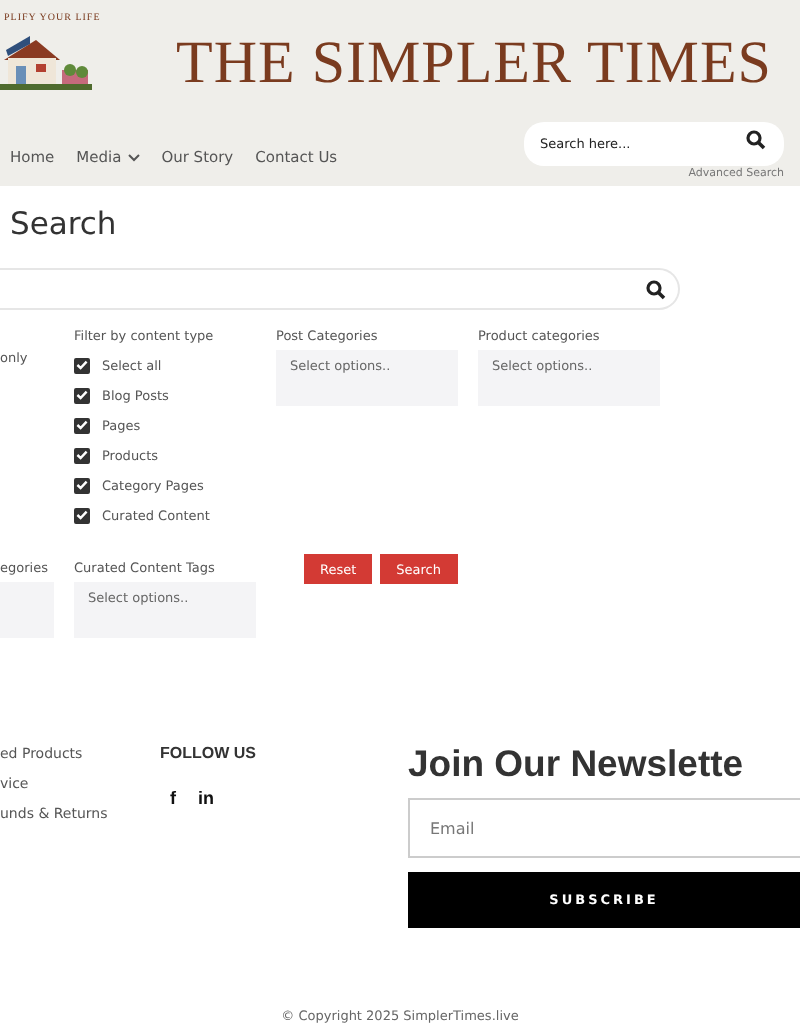 This screenshot has width=800, height=1032. I want to click on follow-heading: FOLLOW US, so click(209, 753).